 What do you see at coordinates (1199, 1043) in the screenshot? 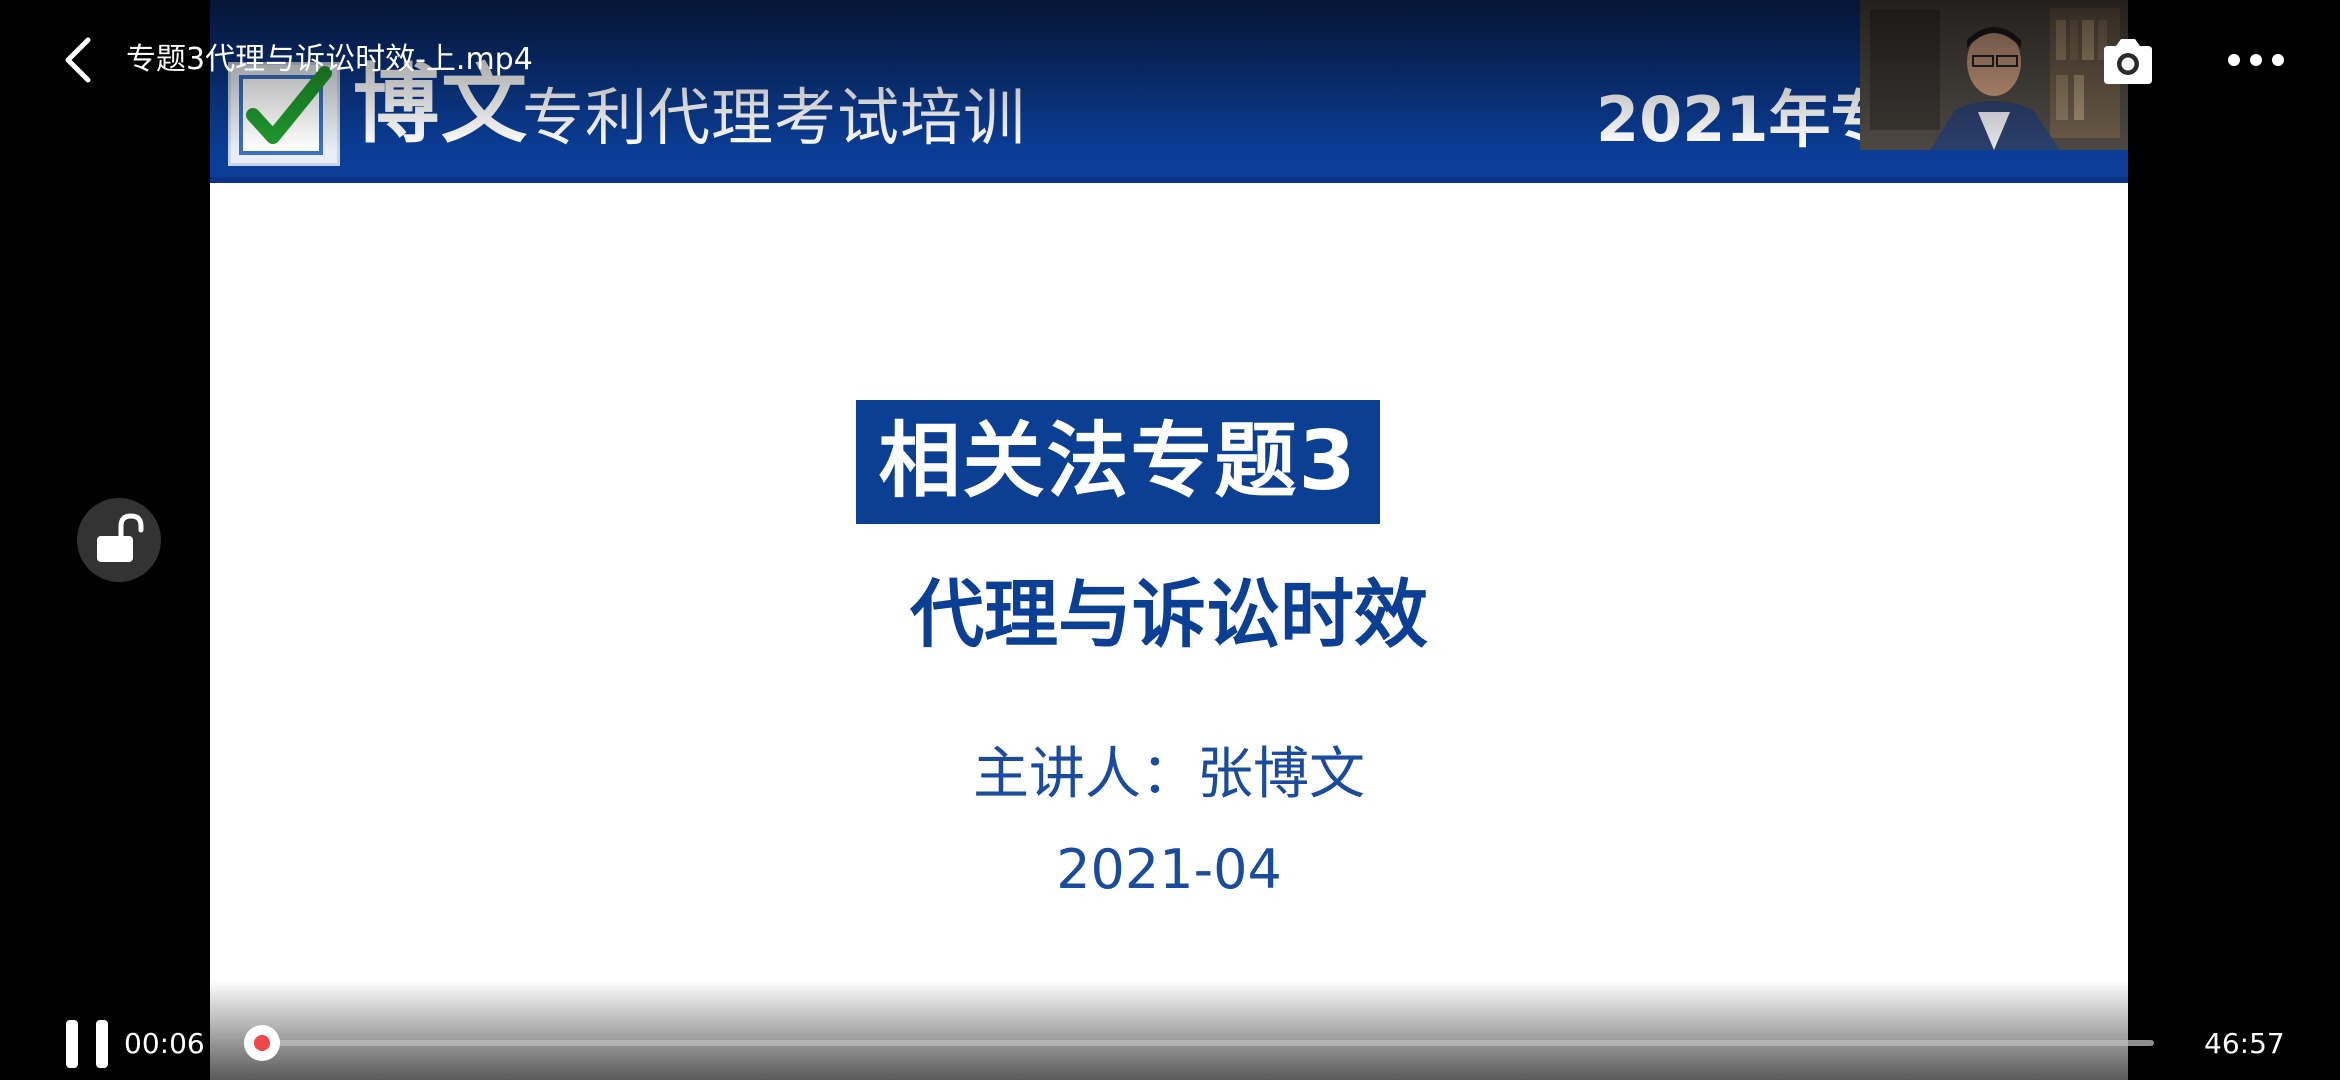
I see `progress-bar` at bounding box center [1199, 1043].